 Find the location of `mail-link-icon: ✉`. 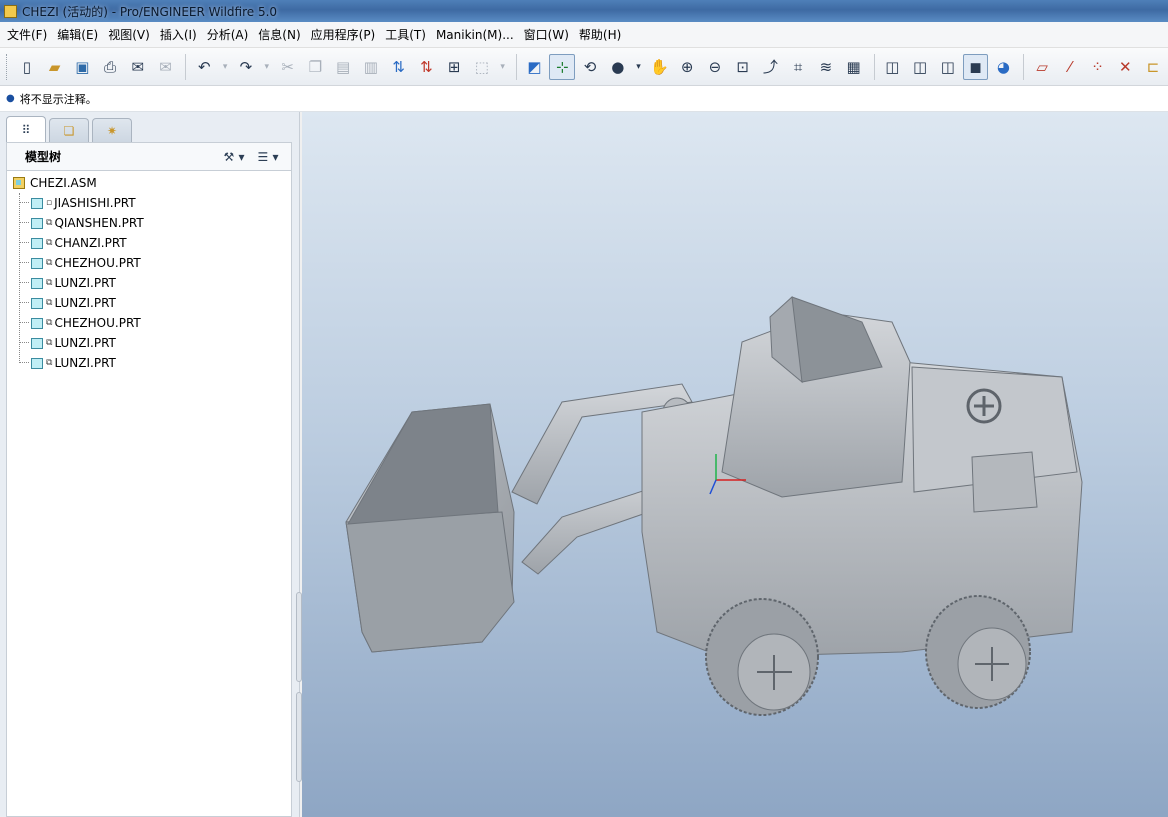

mail-link-icon: ✉ is located at coordinates (166, 67).